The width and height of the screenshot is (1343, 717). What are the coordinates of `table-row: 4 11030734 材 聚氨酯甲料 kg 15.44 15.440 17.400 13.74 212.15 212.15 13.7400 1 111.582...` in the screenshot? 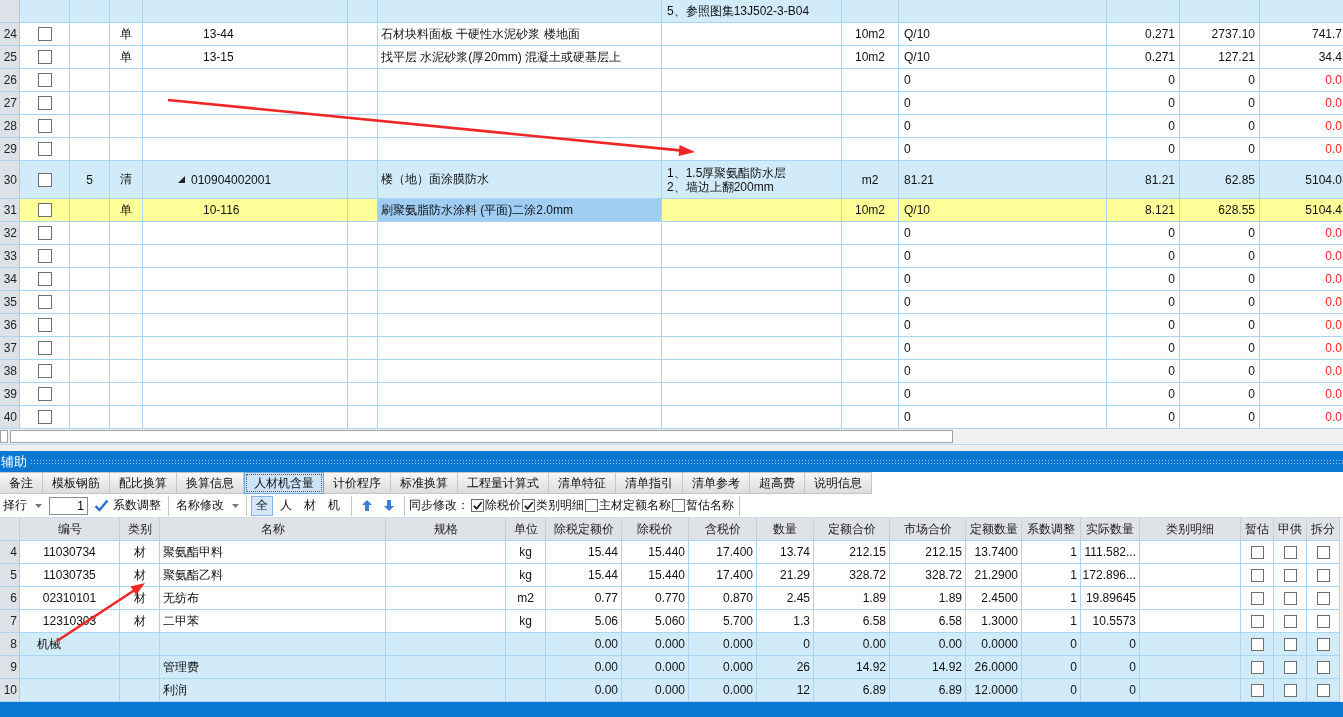 It's located at (670, 552).